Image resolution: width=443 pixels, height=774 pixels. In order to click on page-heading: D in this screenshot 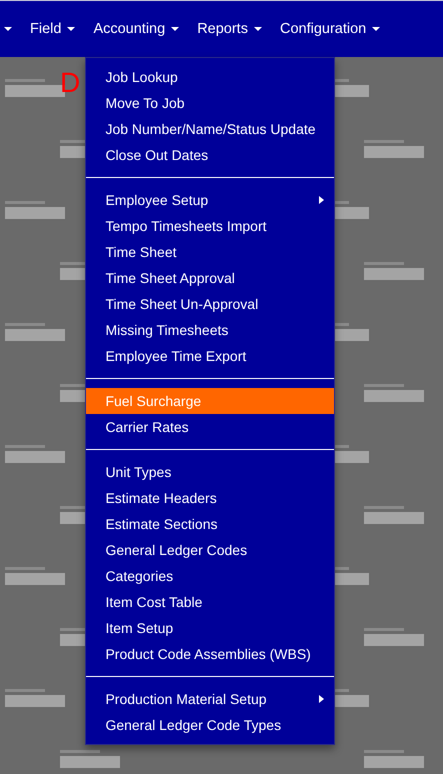, I will do `click(69, 82)`.